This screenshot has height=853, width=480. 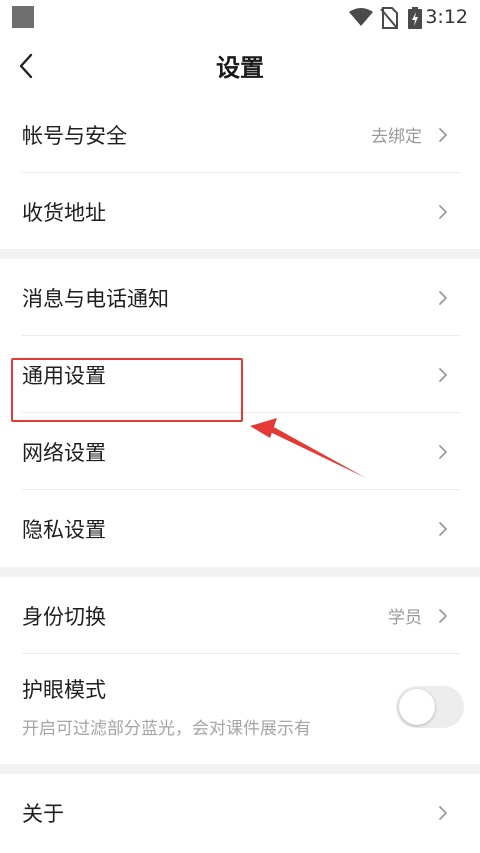 I want to click on settings-row-privacy: 隐私设置, so click(x=240, y=528).